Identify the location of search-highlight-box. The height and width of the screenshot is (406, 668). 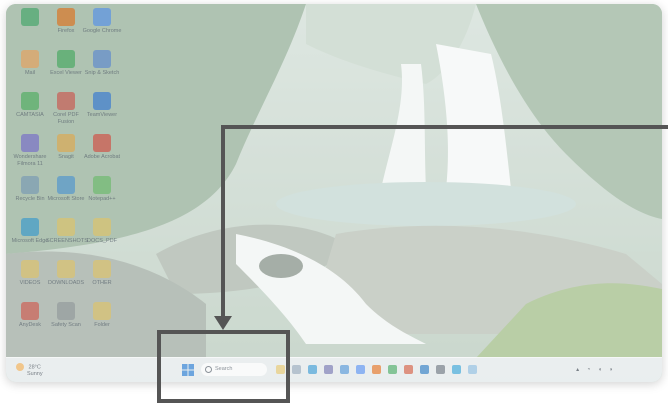
(223, 366).